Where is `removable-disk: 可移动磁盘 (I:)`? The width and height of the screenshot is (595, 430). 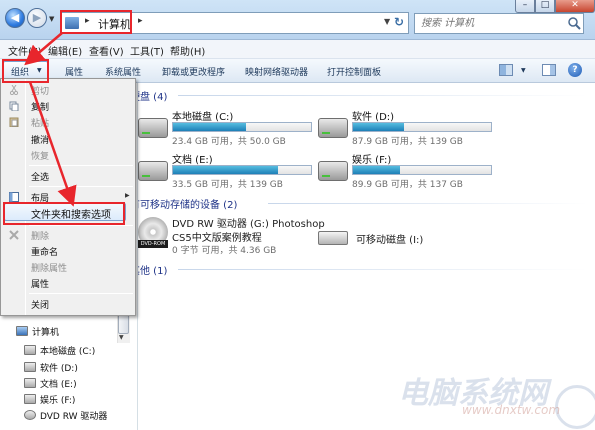 removable-disk: 可移动磁盘 (I:) is located at coordinates (398, 238).